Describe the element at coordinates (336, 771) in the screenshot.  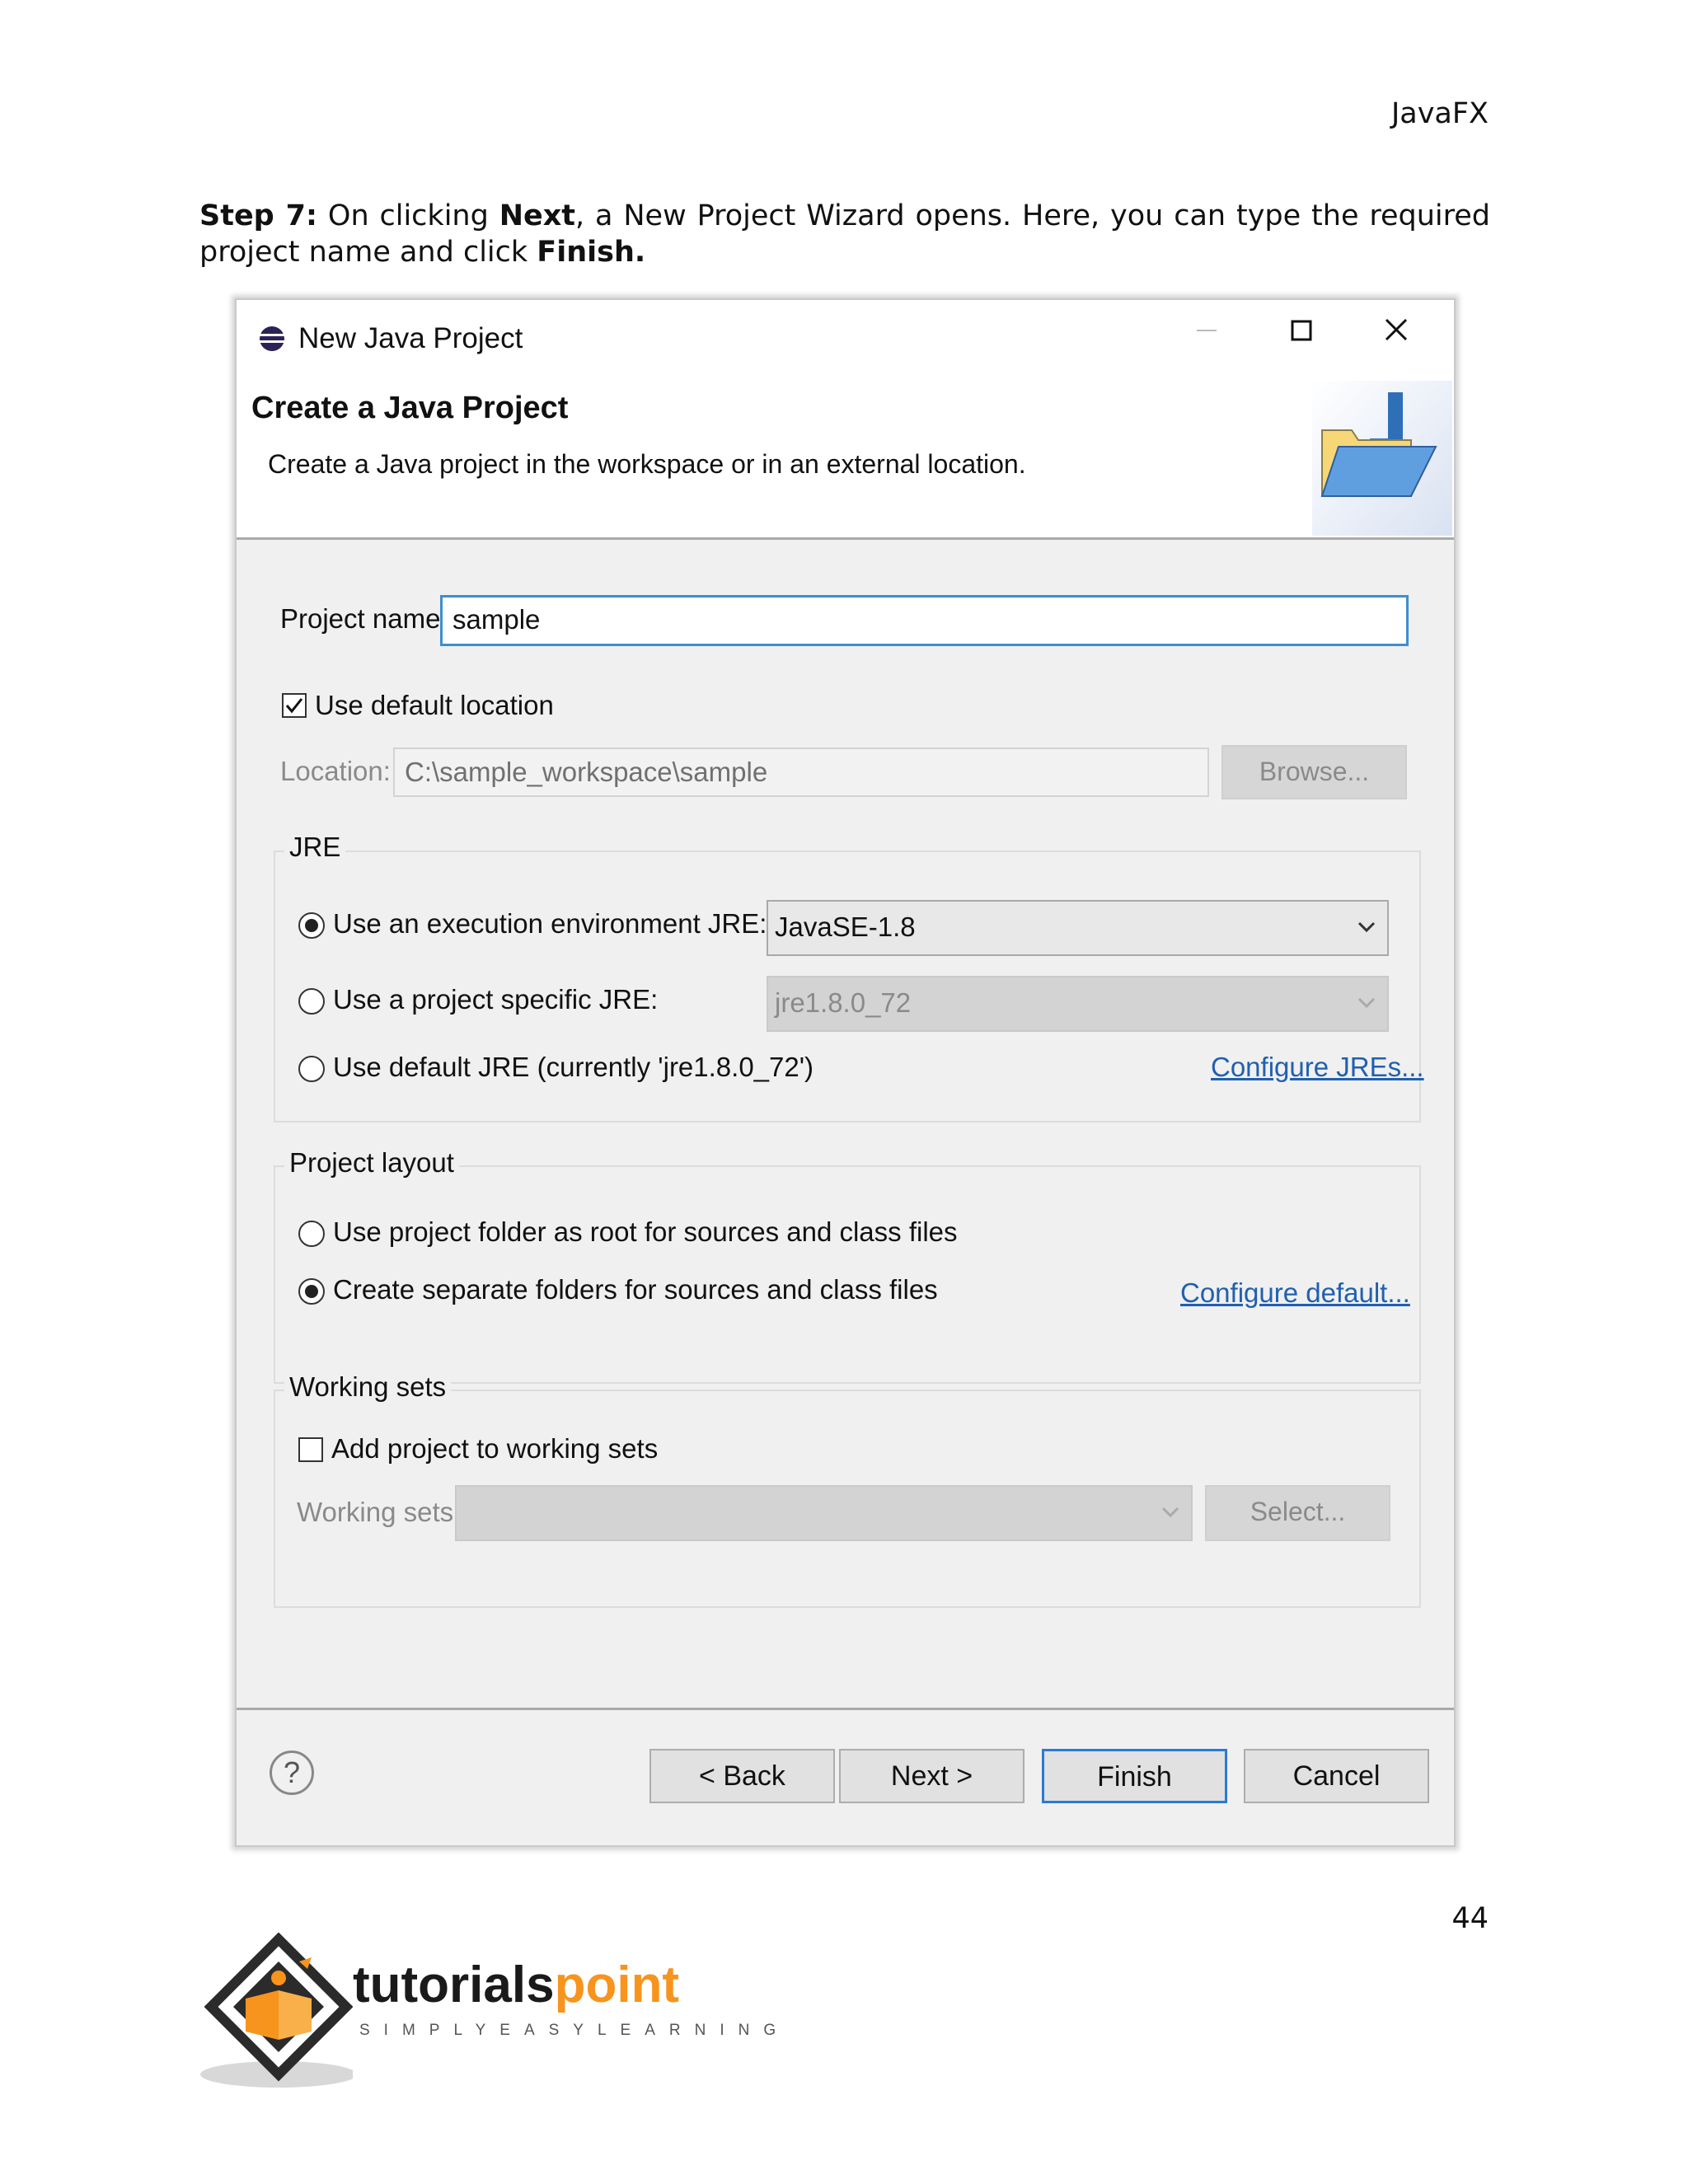
I see `location-label: Location:` at that location.